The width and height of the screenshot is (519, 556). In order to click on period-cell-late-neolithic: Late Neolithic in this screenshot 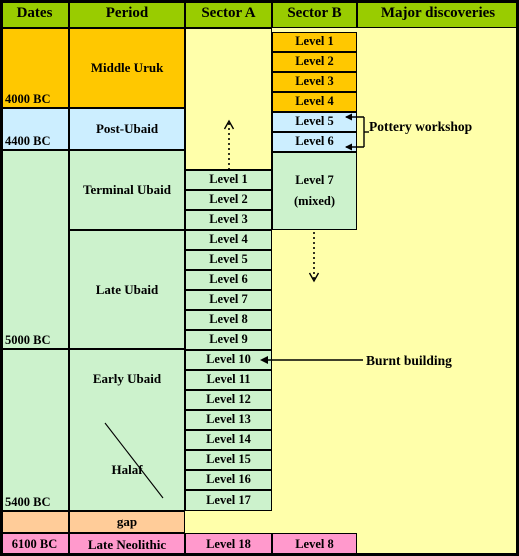, I will do `click(127, 544)`.